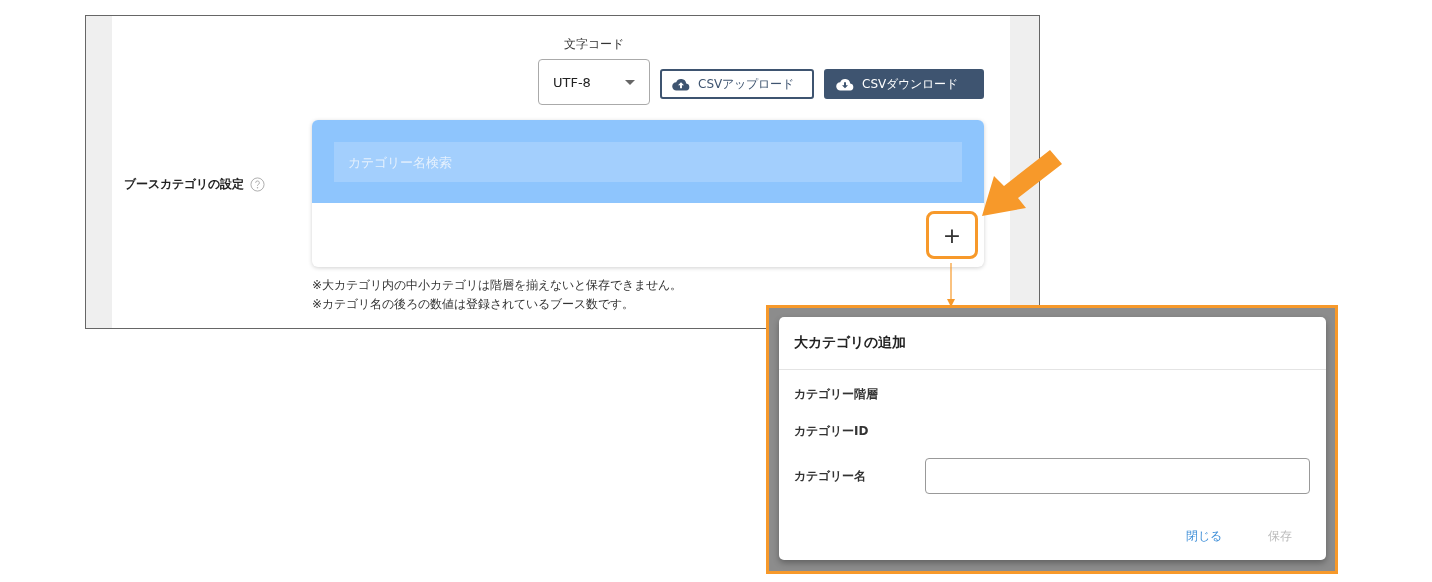 This screenshot has height=582, width=1432. Describe the element at coordinates (830, 476) in the screenshot. I see `field-label: カテゴリー名` at that location.